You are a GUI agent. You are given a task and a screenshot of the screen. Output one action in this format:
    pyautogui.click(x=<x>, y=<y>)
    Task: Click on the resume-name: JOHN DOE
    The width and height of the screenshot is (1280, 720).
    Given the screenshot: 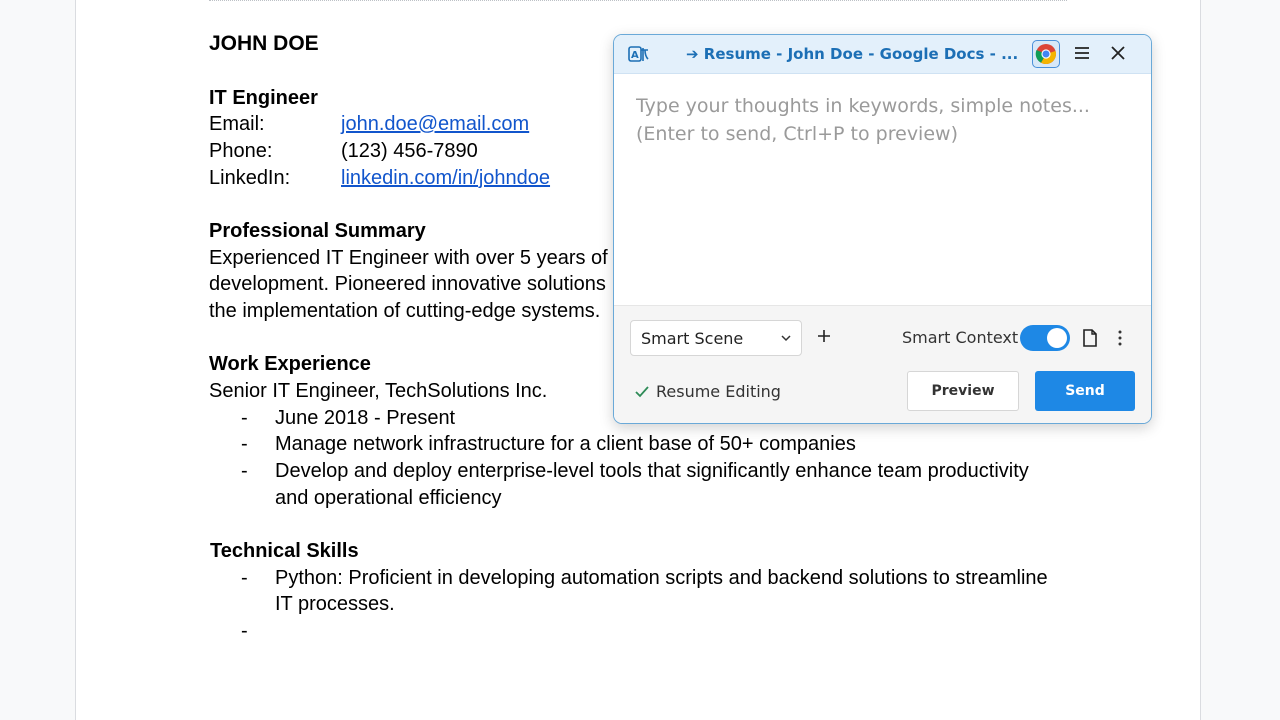 What is the action you would take?
    pyautogui.click(x=264, y=43)
    